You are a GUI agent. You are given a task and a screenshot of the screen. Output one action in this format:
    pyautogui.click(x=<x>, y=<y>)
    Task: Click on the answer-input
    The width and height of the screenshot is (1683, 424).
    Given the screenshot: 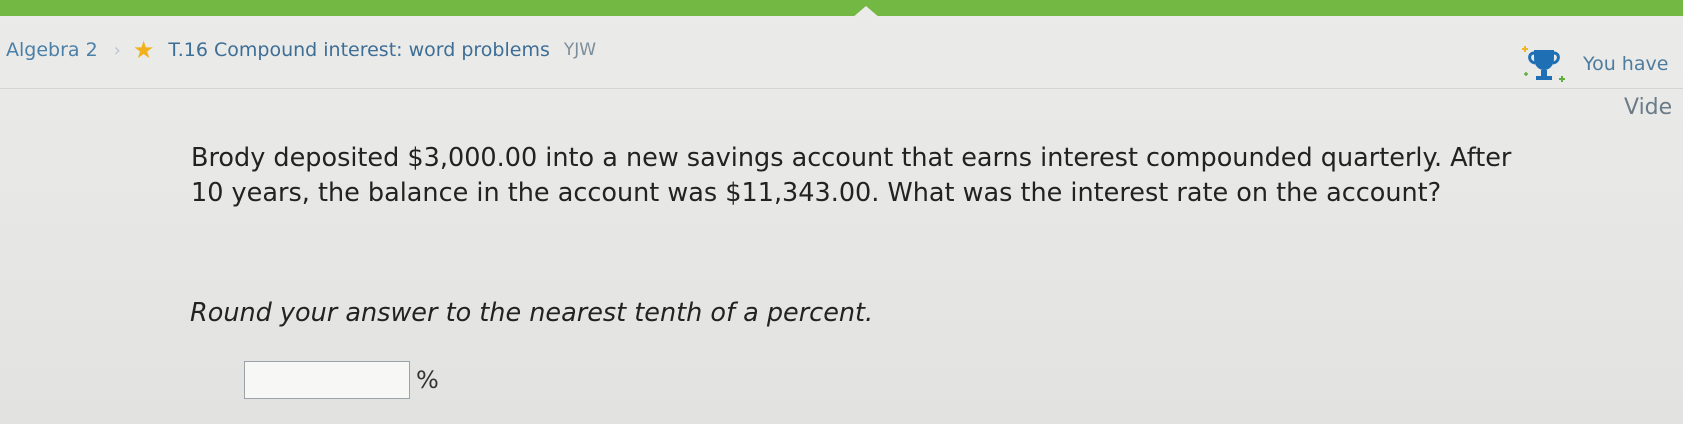 What is the action you would take?
    pyautogui.click(x=327, y=380)
    